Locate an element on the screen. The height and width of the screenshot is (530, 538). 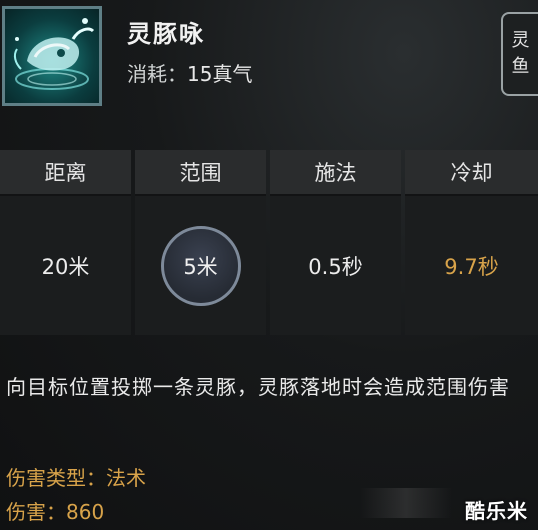
damage-type-value: 法术 is located at coordinates (126, 478).